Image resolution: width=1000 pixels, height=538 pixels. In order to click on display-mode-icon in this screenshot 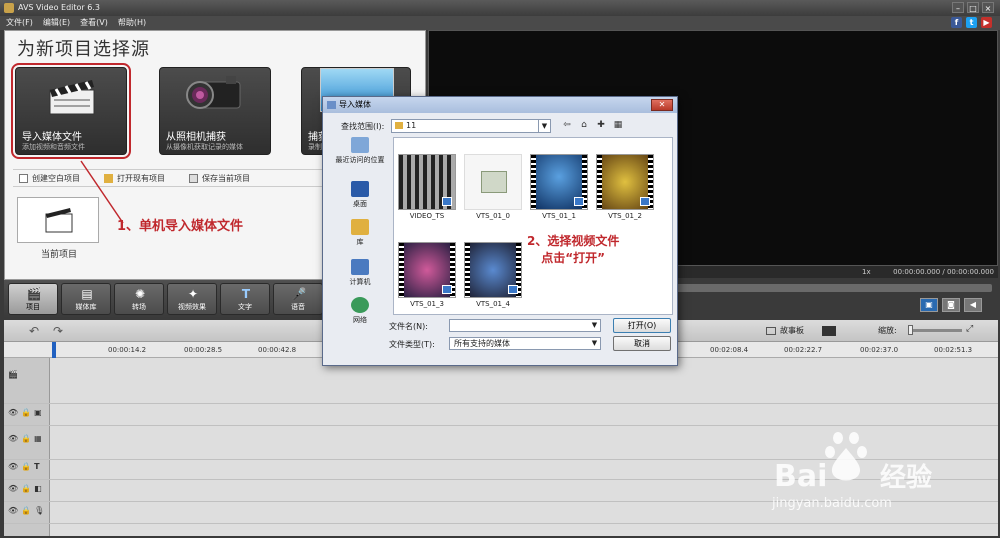, I will do `click(829, 330)`.